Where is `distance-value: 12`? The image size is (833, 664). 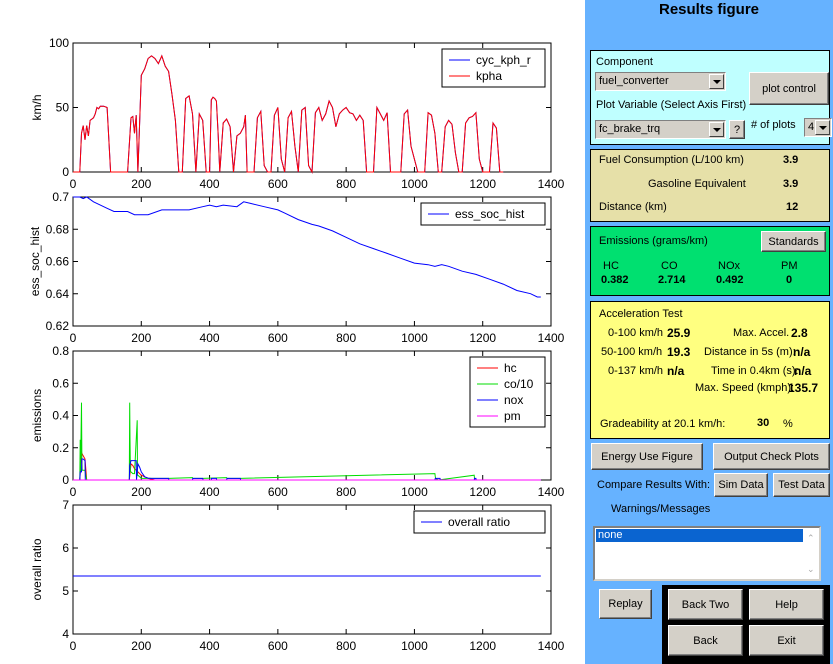
distance-value: 12 is located at coordinates (792, 207).